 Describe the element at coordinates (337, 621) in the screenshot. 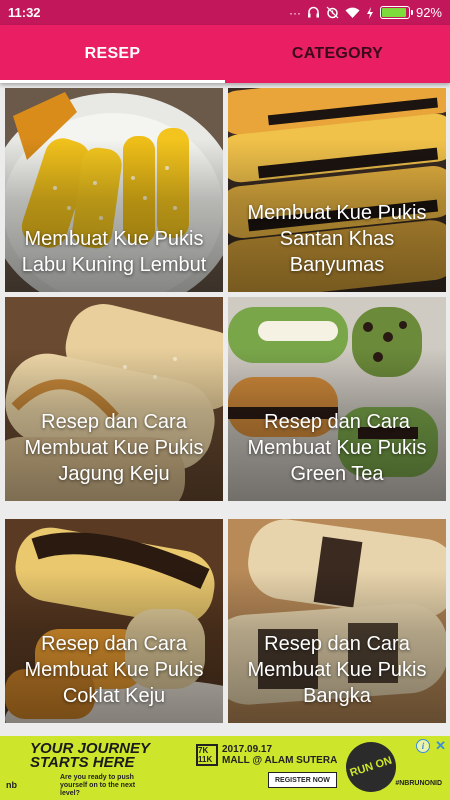

I see `recipe-card: Resep dan Cara Membuat Kue Pukis Bangka` at that location.